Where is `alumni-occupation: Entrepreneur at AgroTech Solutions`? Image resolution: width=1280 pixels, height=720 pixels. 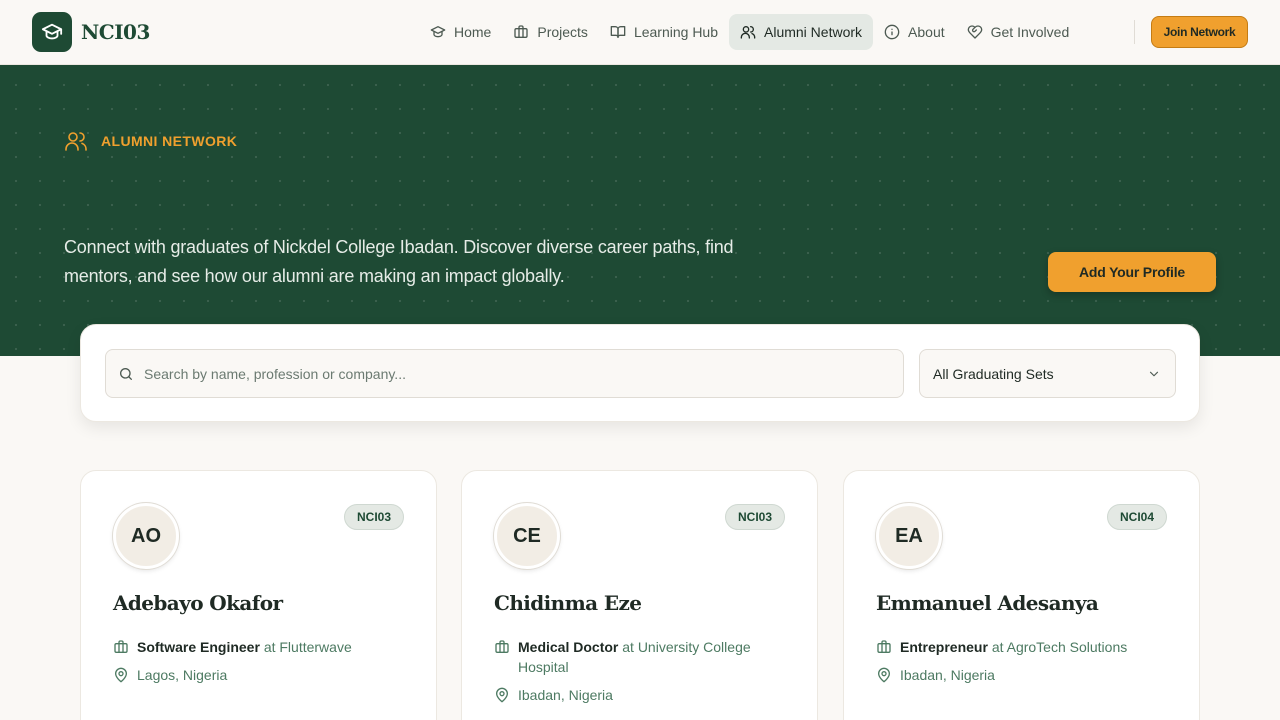
alumni-occupation: Entrepreneur at AgroTech Solutions is located at coordinates (1018, 647).